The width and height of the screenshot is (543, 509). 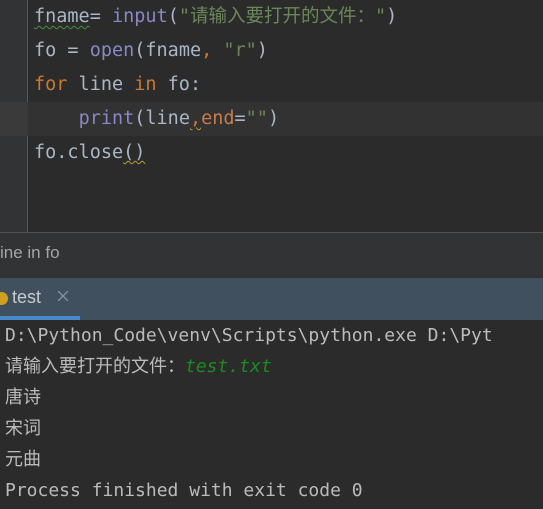 What do you see at coordinates (23, 459) in the screenshot?
I see `console-text: 元曲` at bounding box center [23, 459].